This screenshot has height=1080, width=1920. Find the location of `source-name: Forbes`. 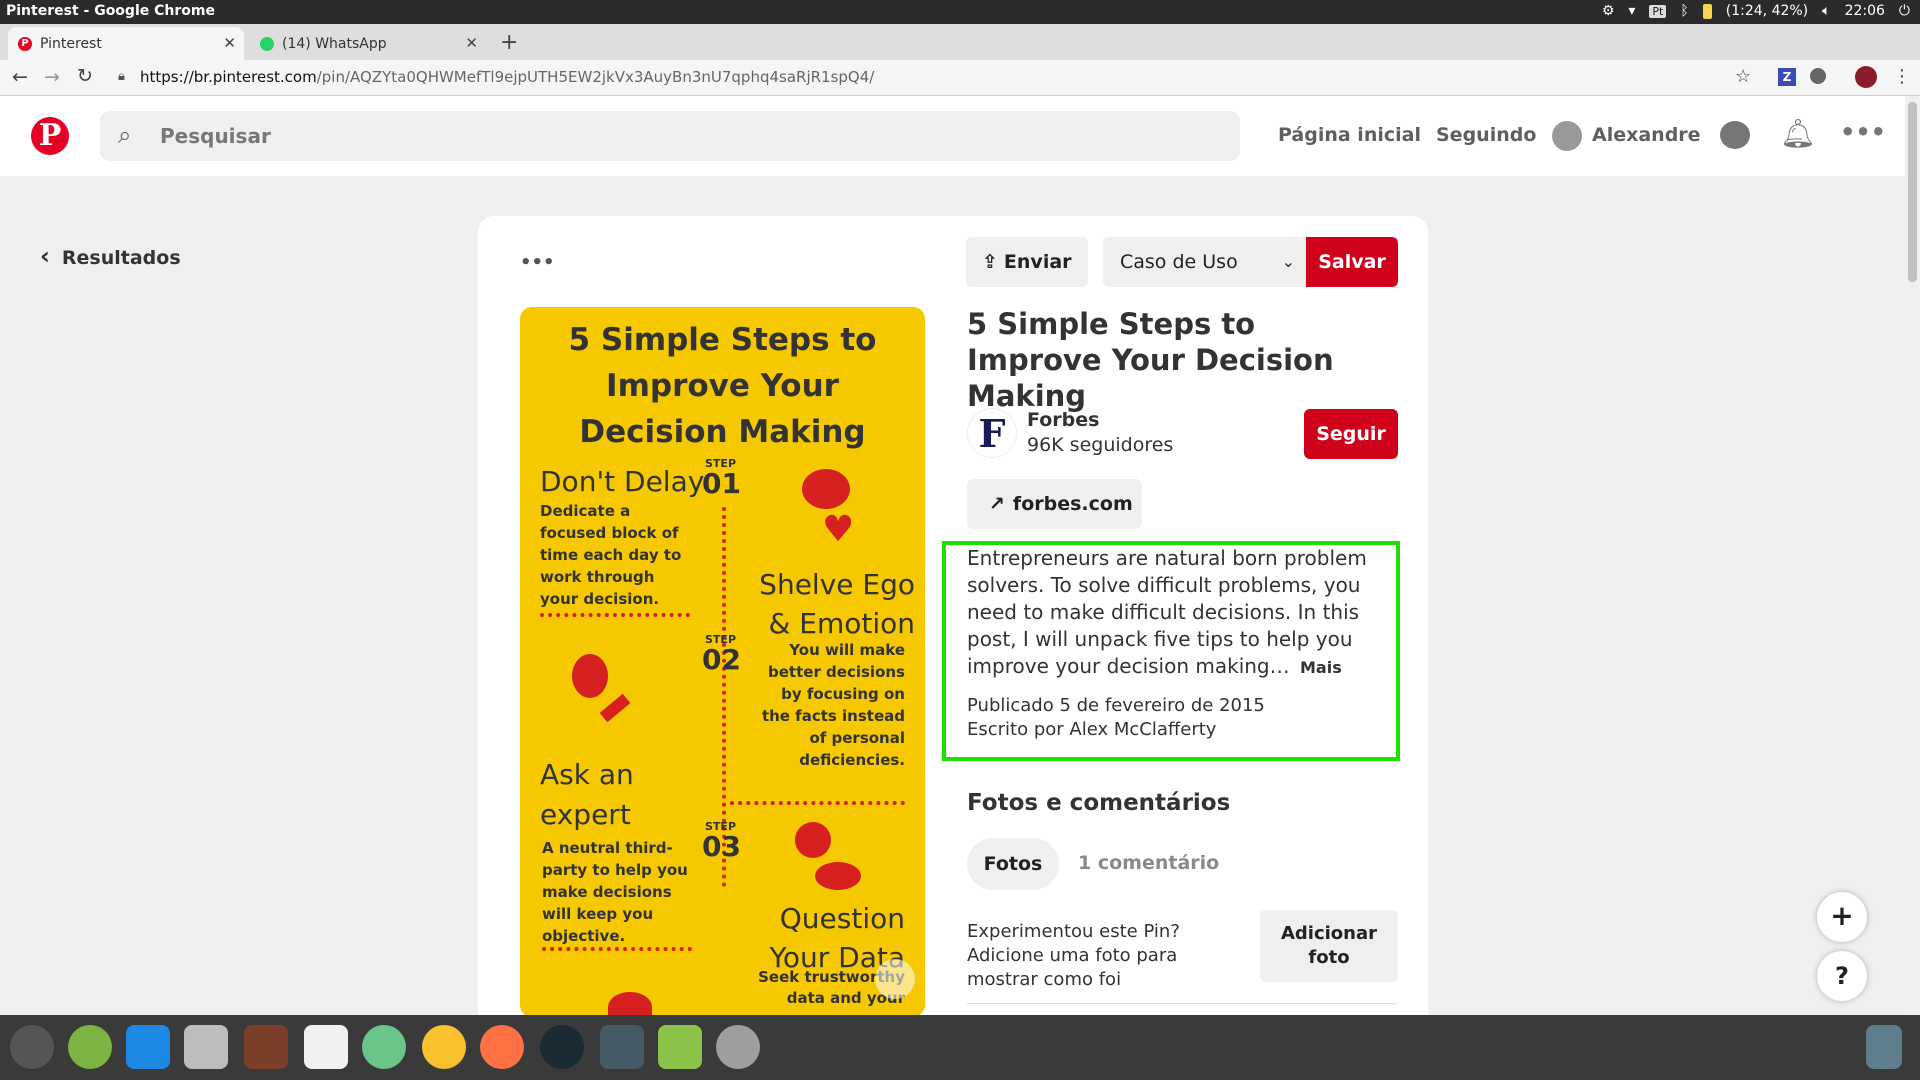

source-name: Forbes is located at coordinates (1063, 420).